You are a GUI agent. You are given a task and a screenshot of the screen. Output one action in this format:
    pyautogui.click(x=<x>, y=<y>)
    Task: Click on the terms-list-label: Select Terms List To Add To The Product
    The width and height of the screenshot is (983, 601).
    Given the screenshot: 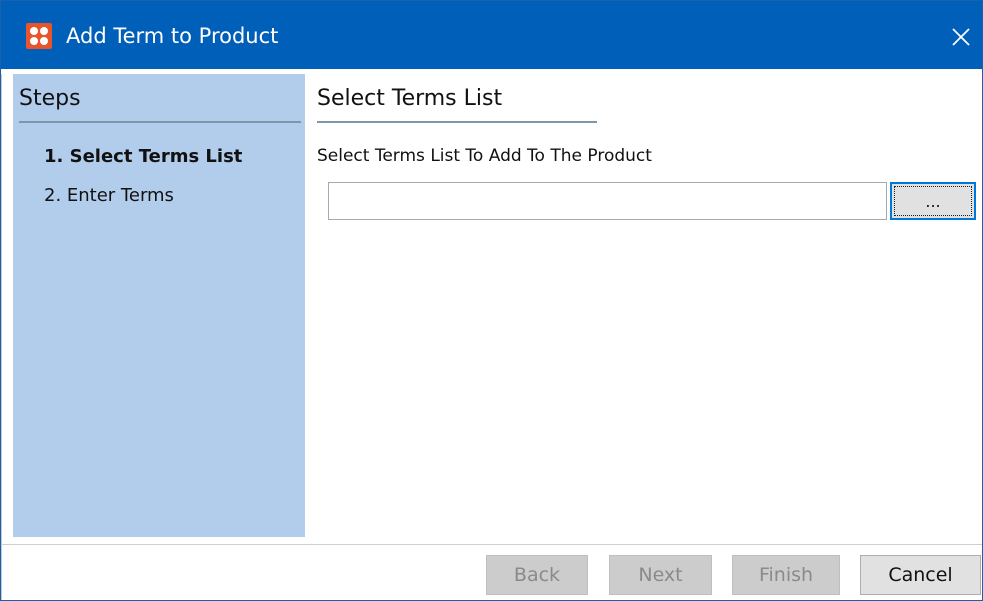 What is the action you would take?
    pyautogui.click(x=484, y=156)
    